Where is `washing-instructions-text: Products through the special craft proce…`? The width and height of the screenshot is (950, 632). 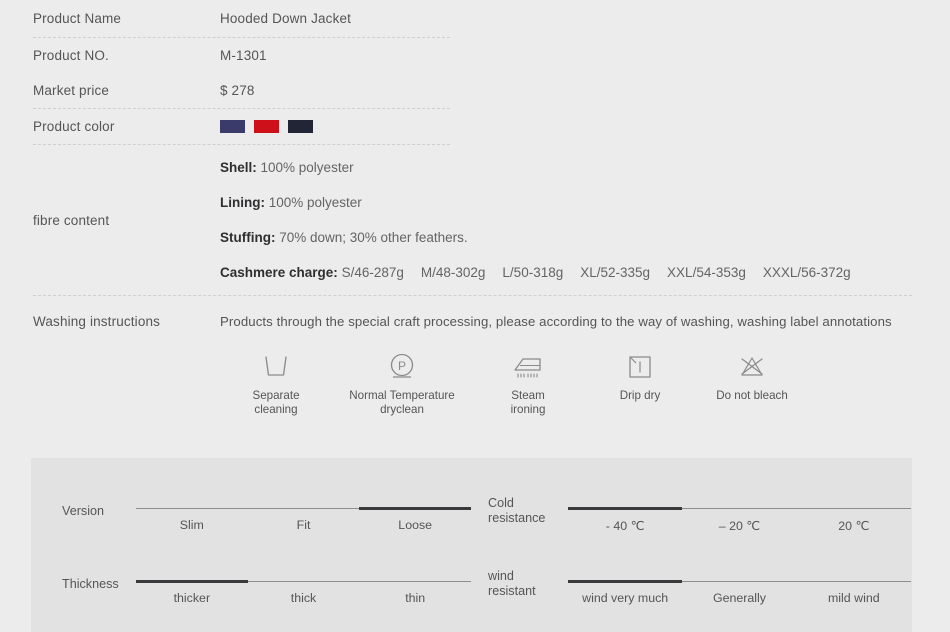 washing-instructions-text: Products through the special craft proce… is located at coordinates (556, 321).